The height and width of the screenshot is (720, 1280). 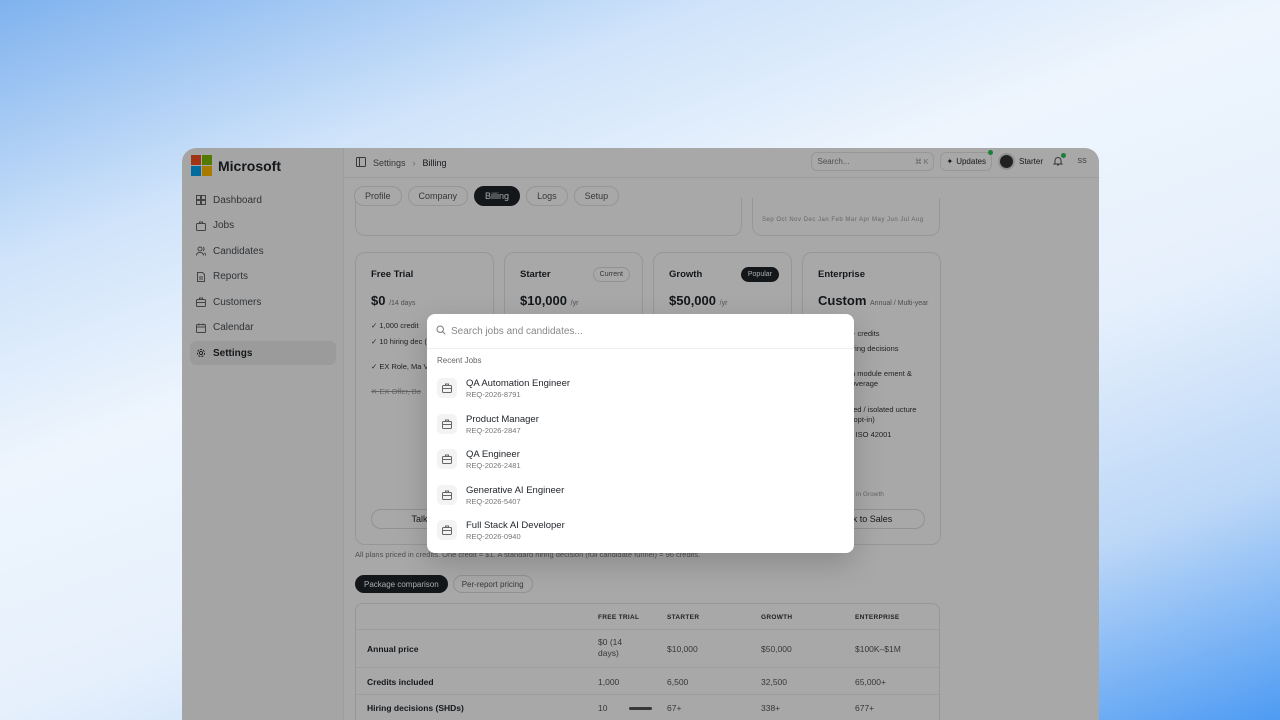 What do you see at coordinates (502, 419) in the screenshot?
I see `job-title: Product Manager` at bounding box center [502, 419].